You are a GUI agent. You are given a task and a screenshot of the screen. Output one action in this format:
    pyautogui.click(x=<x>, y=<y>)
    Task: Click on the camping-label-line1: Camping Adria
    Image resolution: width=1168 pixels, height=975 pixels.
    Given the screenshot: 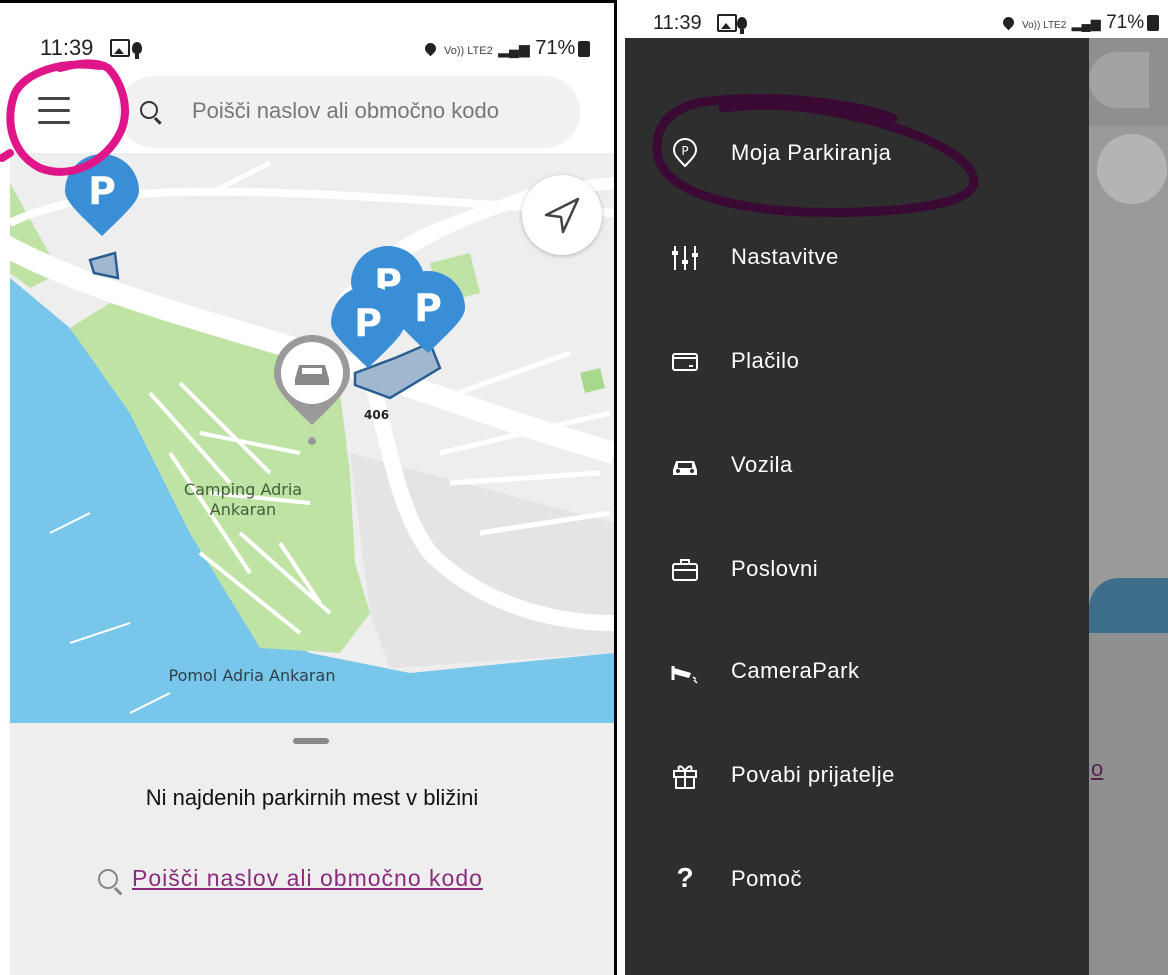 What is the action you would take?
    pyautogui.click(x=243, y=489)
    